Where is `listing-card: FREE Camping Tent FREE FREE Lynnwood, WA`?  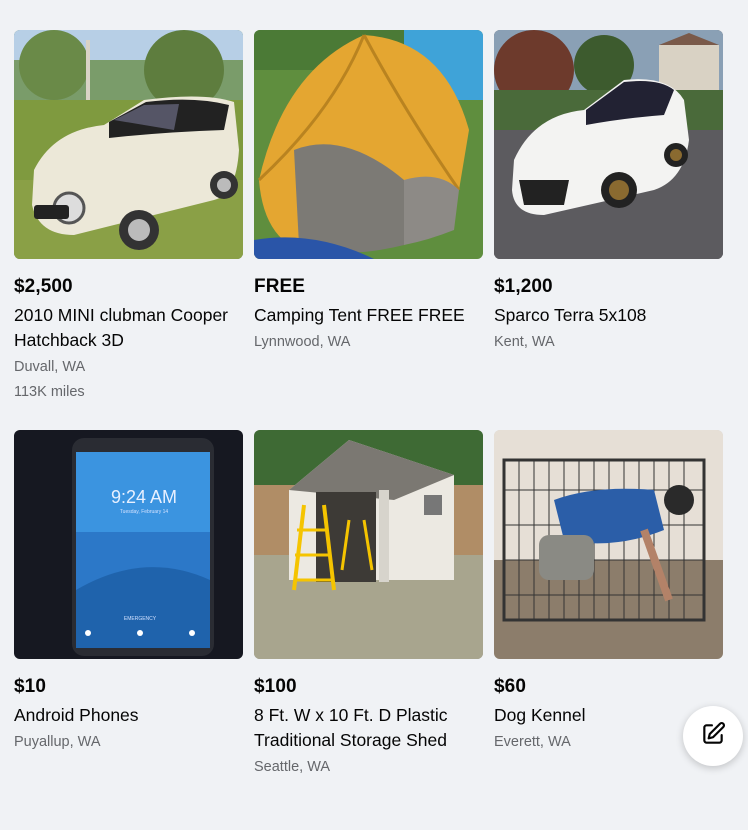 listing-card: FREE Camping Tent FREE FREE Lynnwood, WA is located at coordinates (368, 230).